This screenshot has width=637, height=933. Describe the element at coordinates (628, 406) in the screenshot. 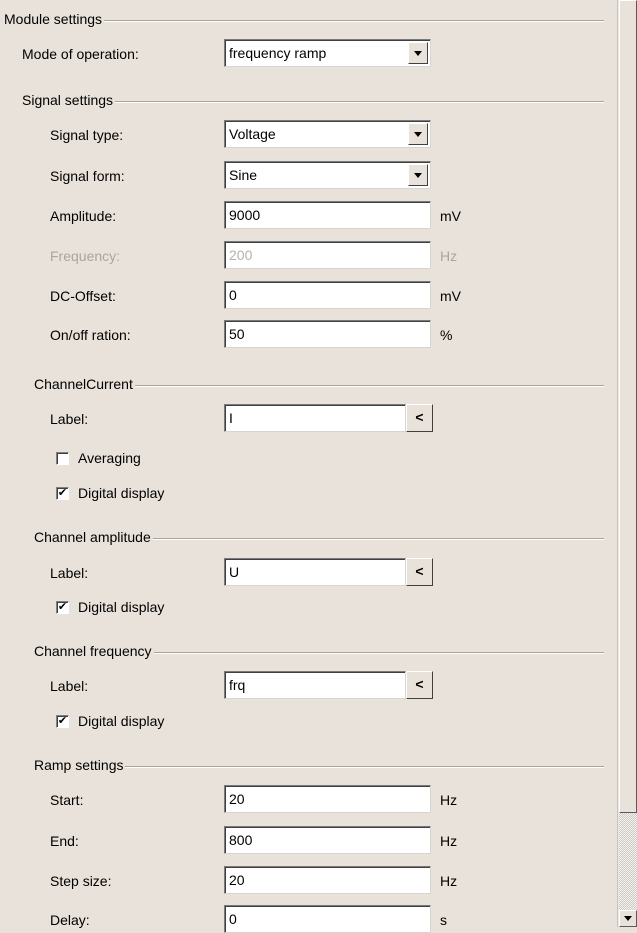

I see `scrollbar-thumb` at that location.